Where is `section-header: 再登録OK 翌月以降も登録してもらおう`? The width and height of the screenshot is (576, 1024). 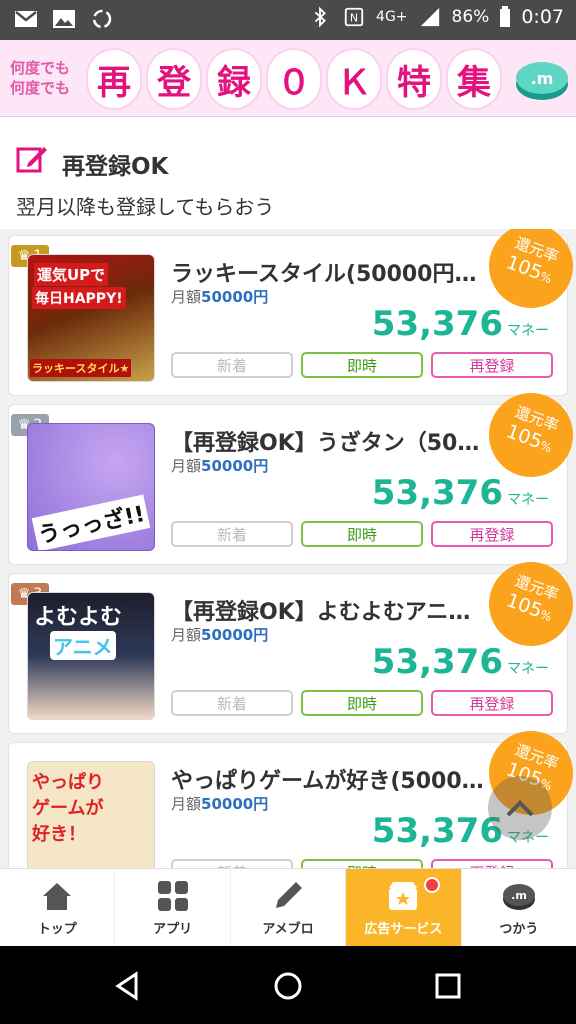 section-header: 再登録OK 翌月以降も登録してもらおう is located at coordinates (288, 173).